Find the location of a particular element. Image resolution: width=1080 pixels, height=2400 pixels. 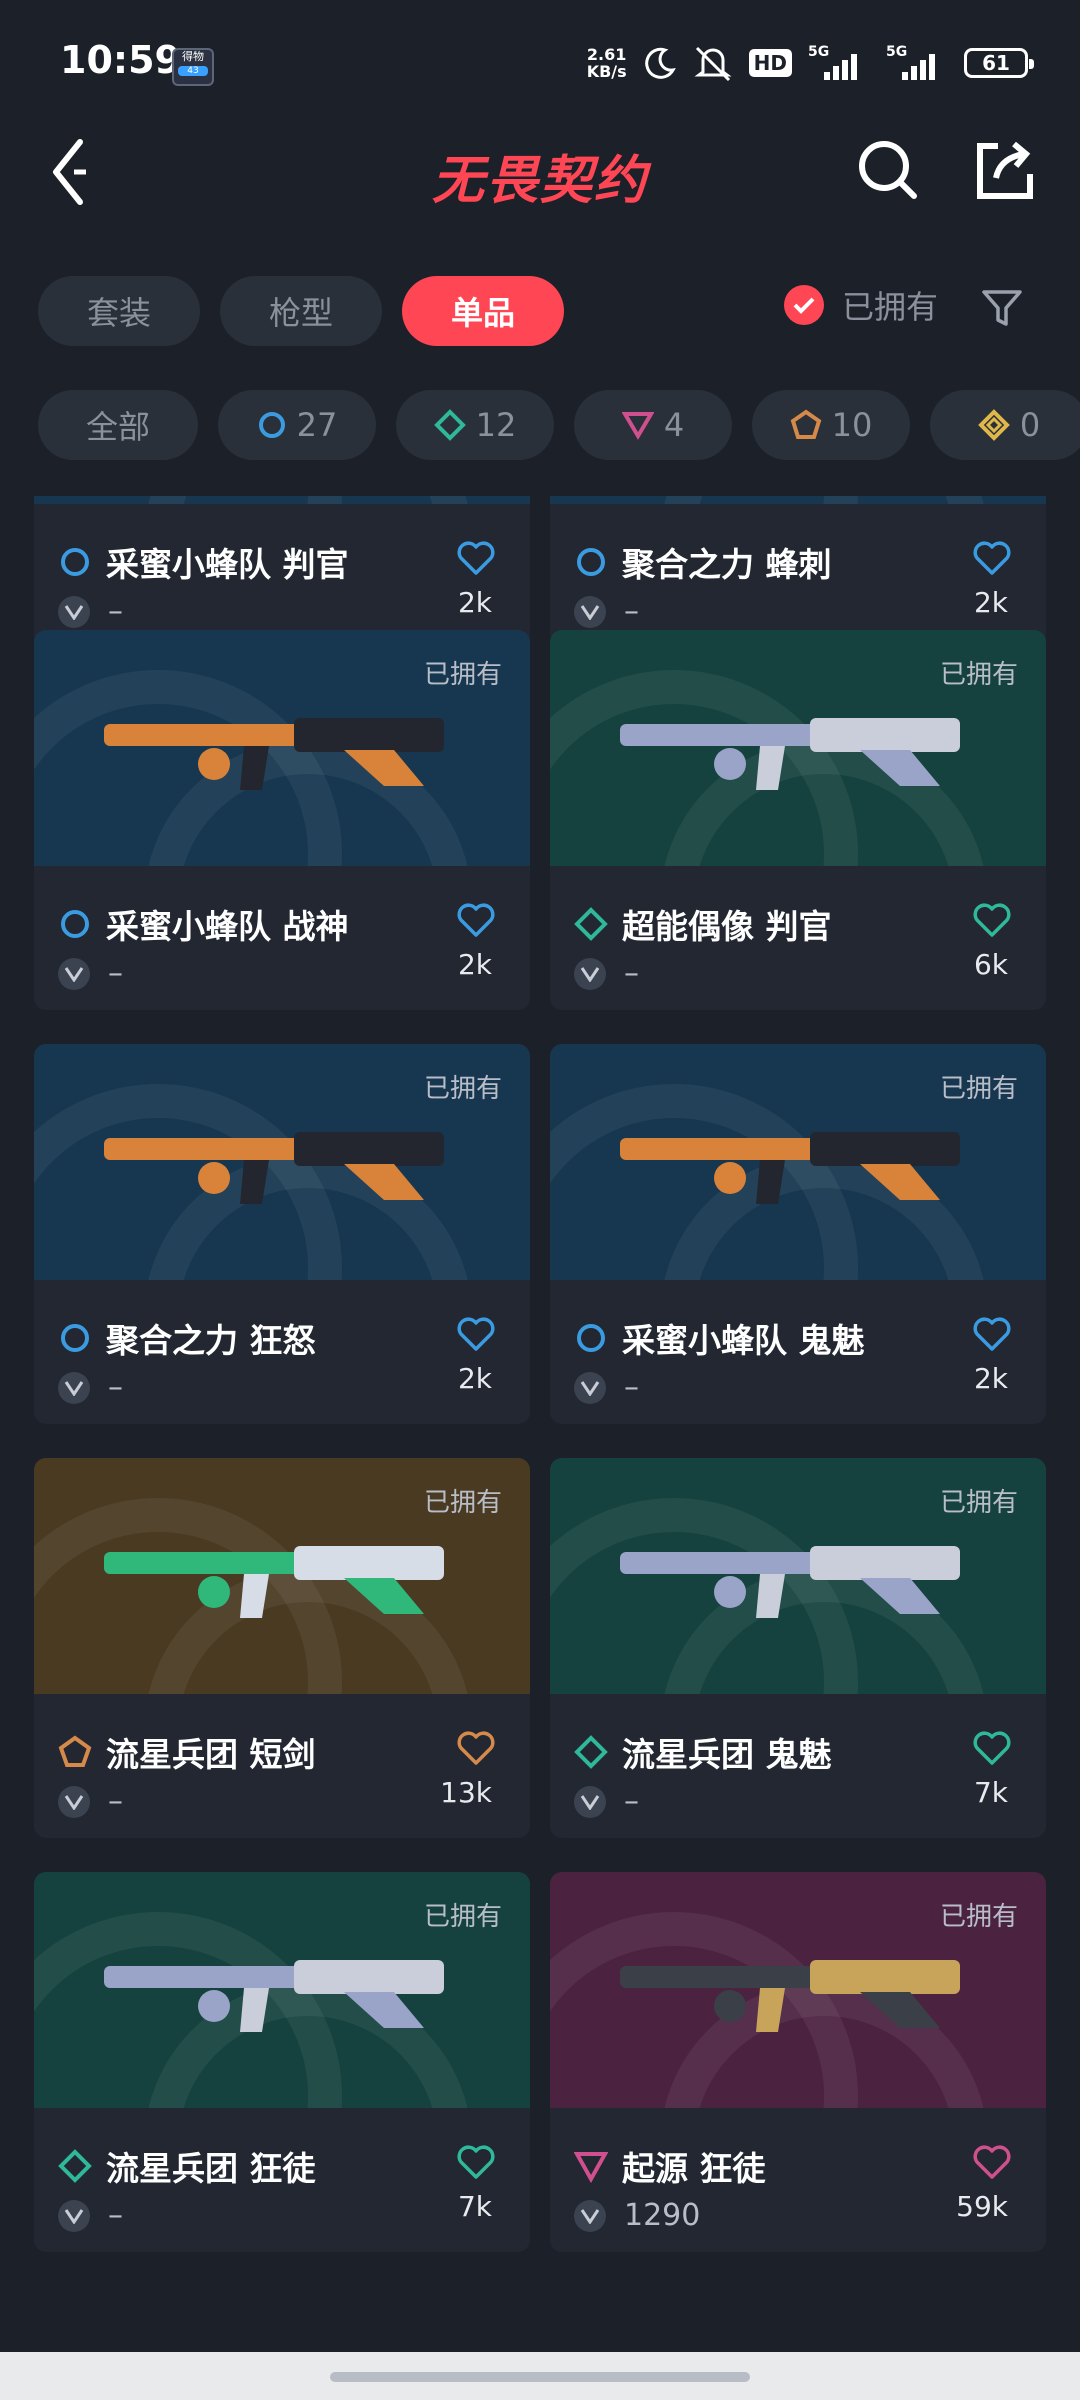

item-card: 已拥有 采蜜小蜂队 战神 – 2k is located at coordinates (282, 820).